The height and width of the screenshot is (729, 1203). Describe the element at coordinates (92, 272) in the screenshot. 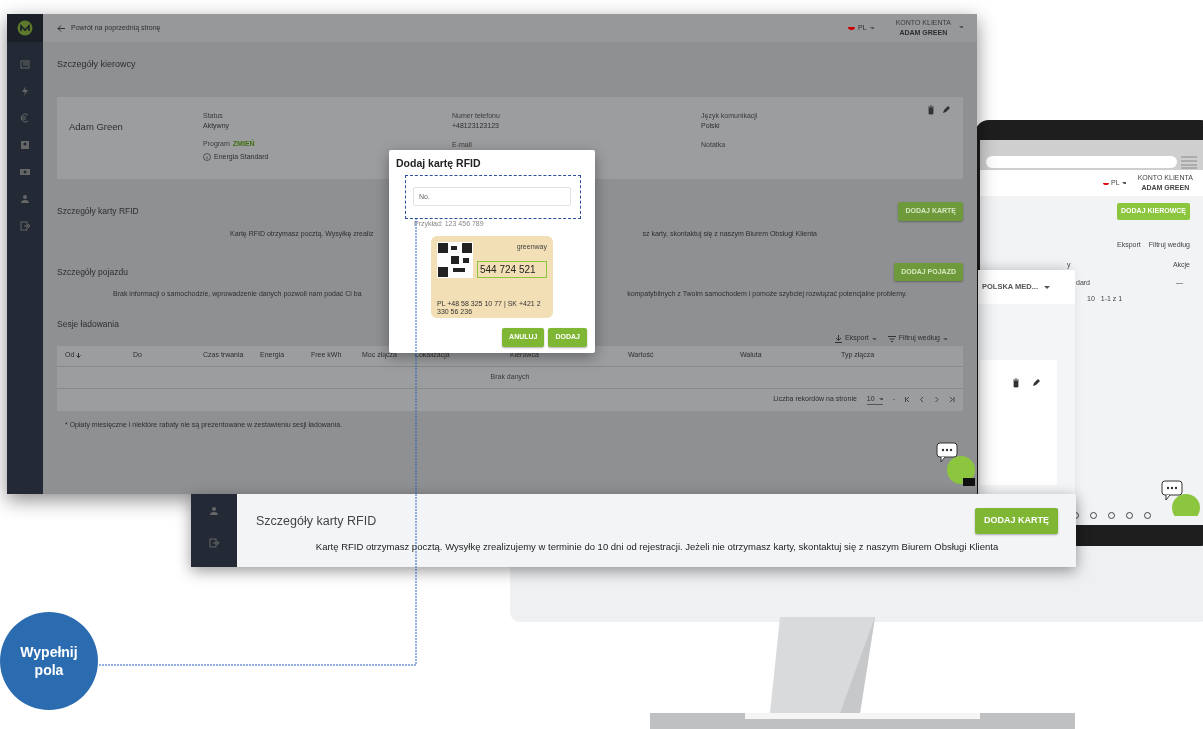

I see `section-title: Szczegóły pojazdu` at that location.